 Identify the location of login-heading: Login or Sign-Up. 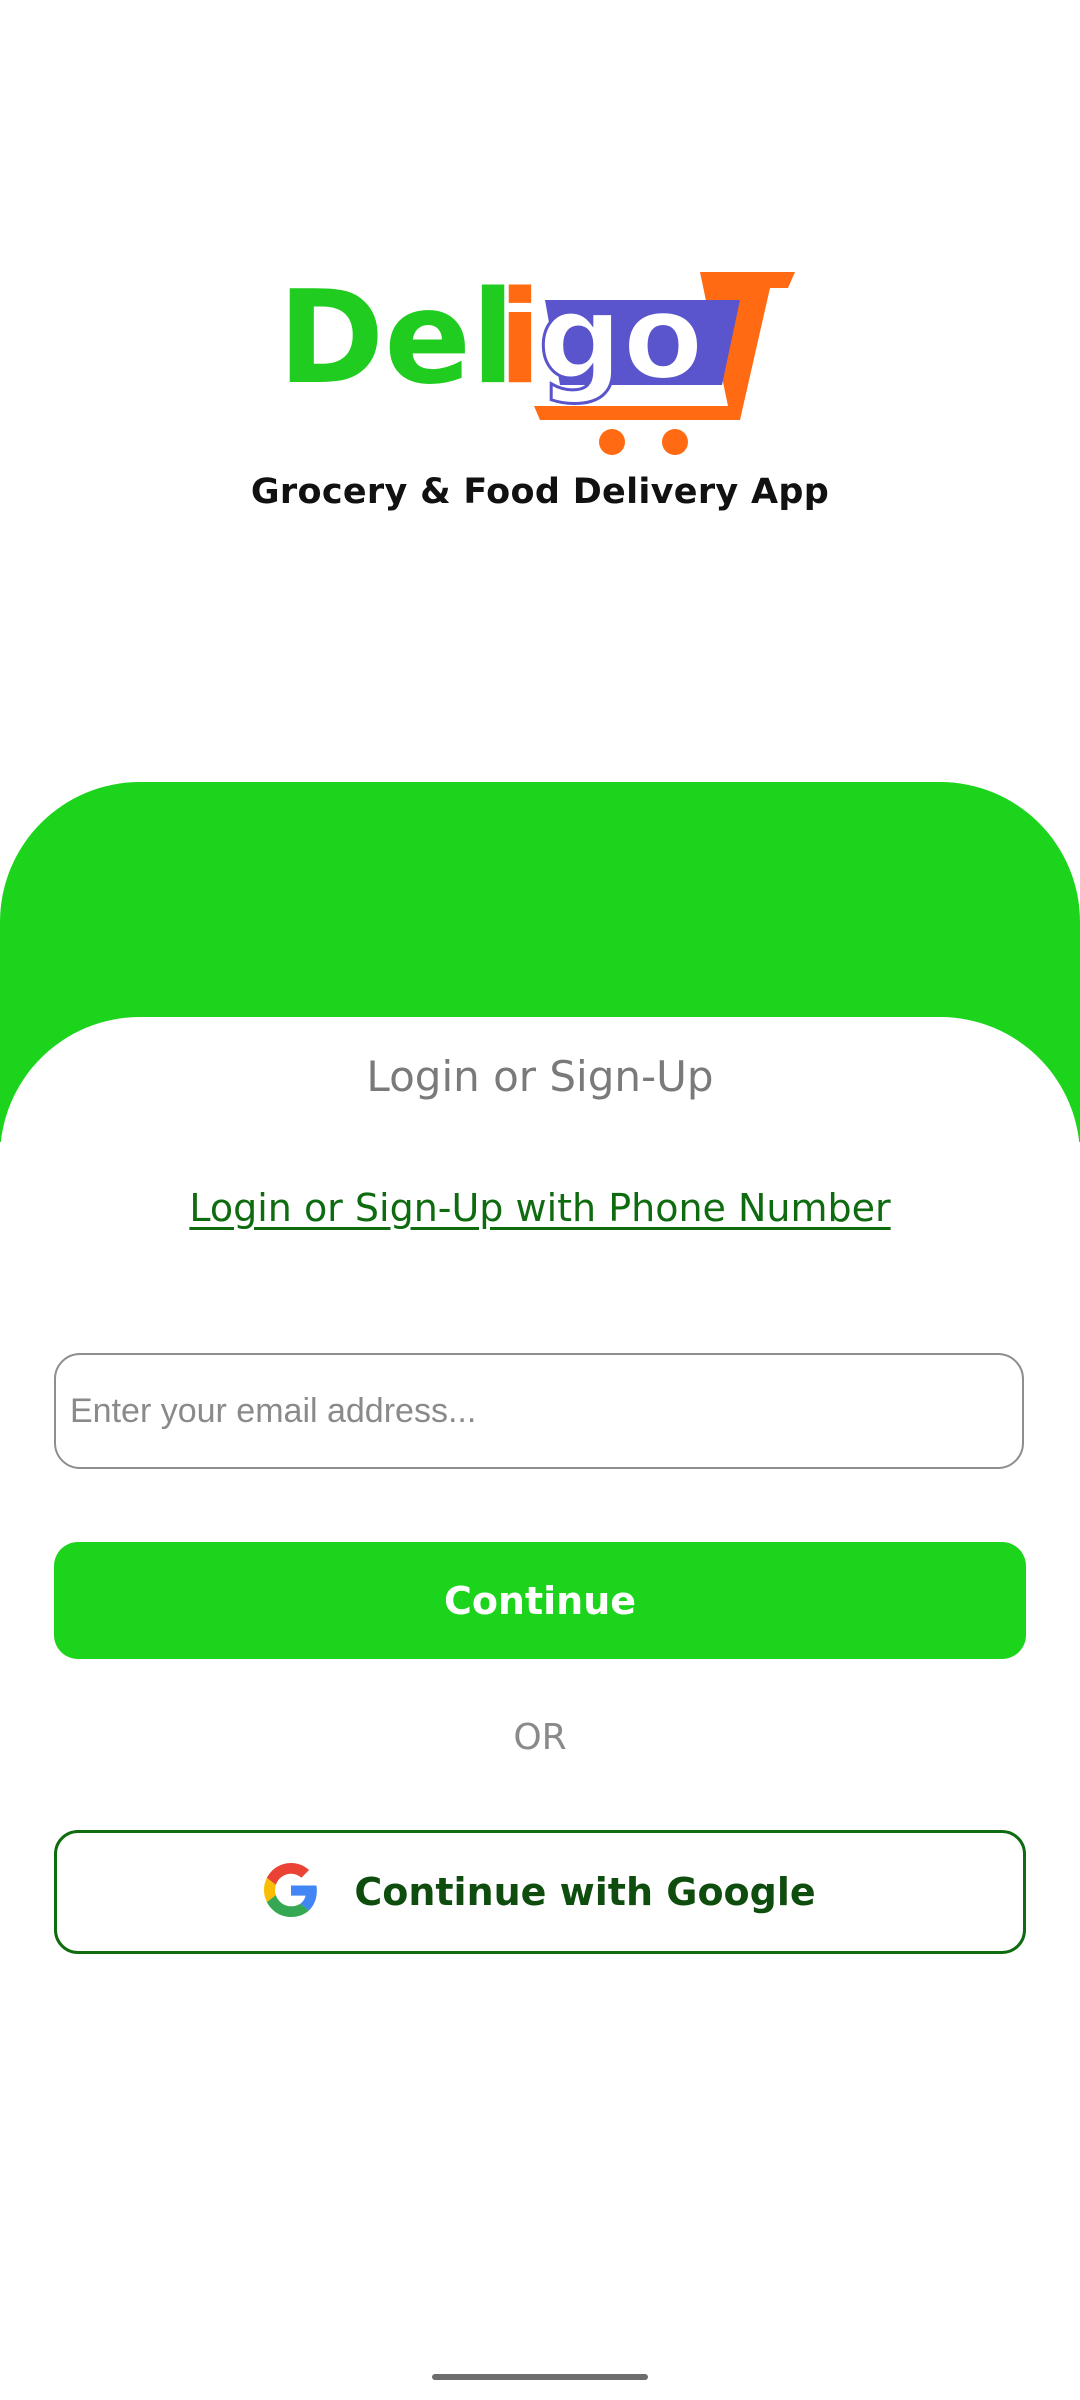
(540, 1076).